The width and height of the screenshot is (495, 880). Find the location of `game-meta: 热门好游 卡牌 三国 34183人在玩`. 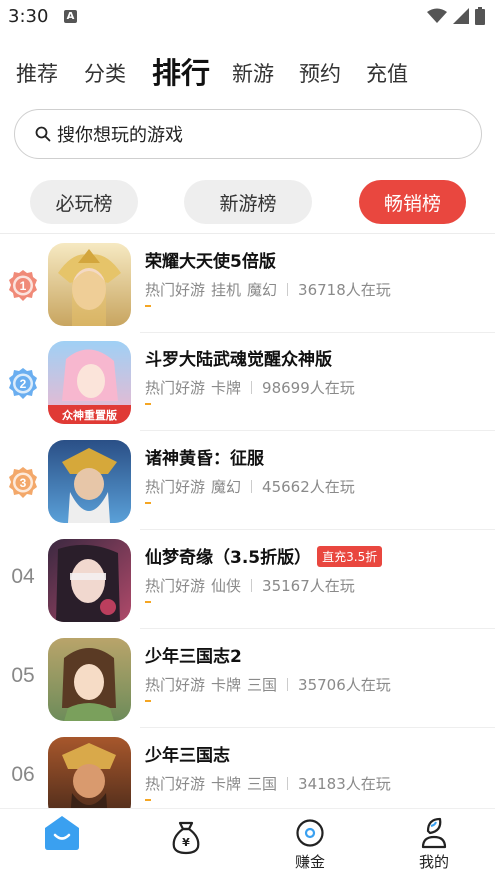

game-meta: 热门好游 卡牌 三国 34183人在玩 is located at coordinates (268, 783).